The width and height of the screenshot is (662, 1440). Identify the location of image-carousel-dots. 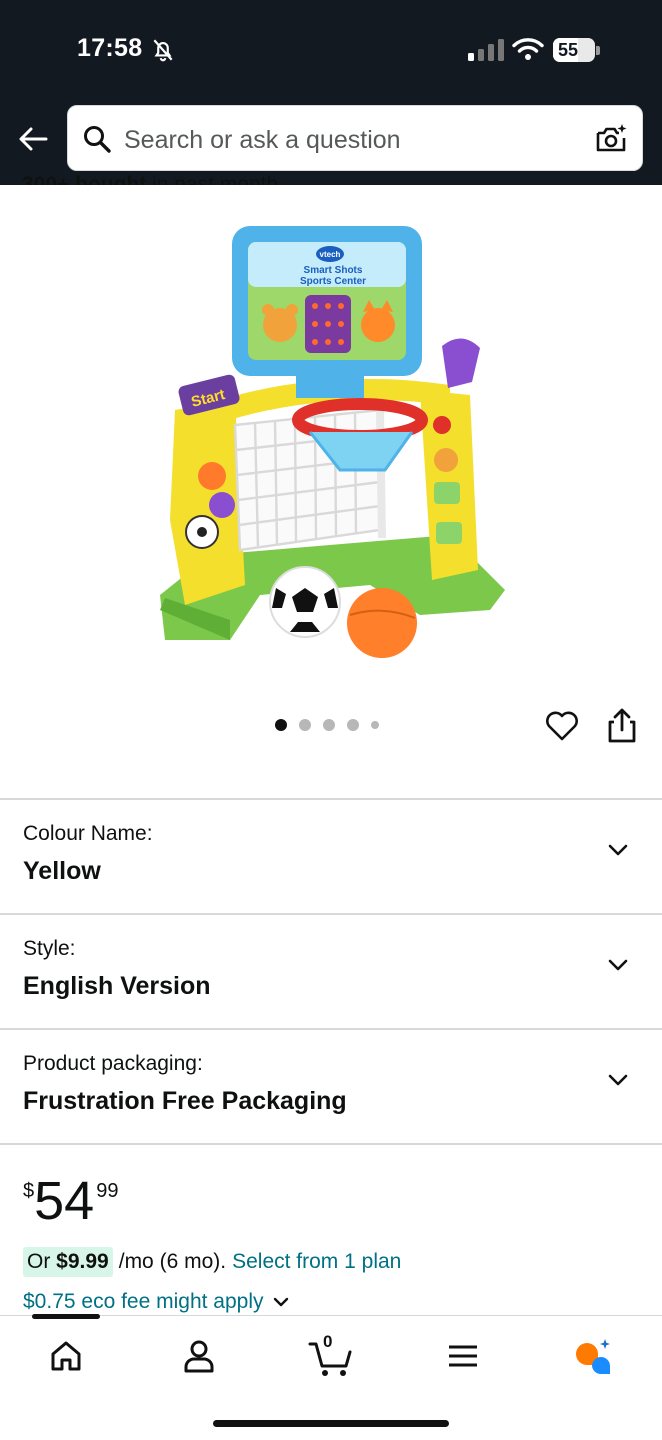
(327, 725).